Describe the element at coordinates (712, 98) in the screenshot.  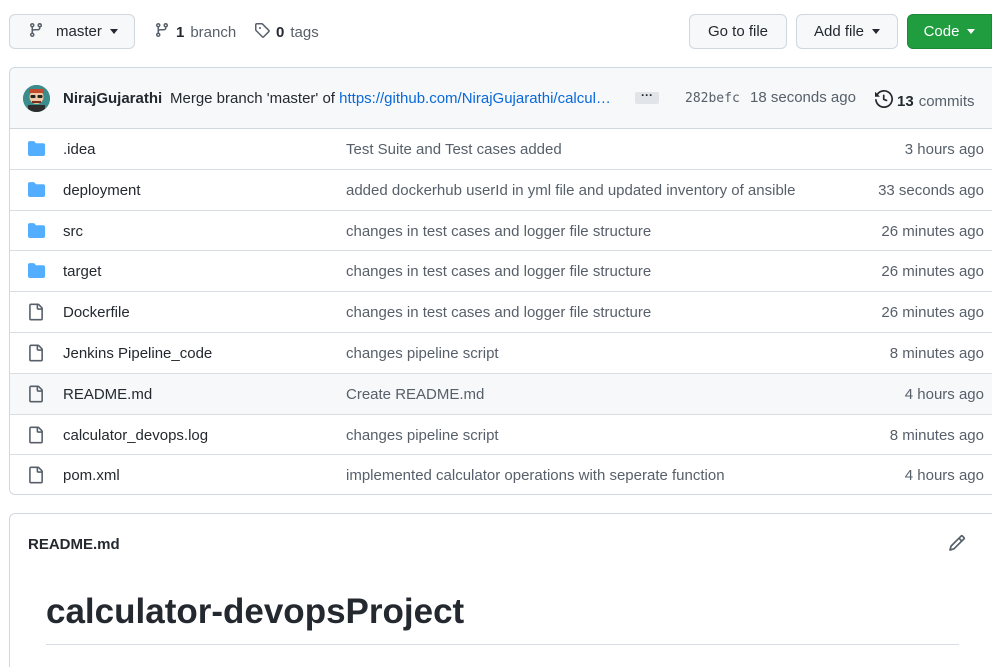
I see `commit-sha-link: 282befc` at that location.